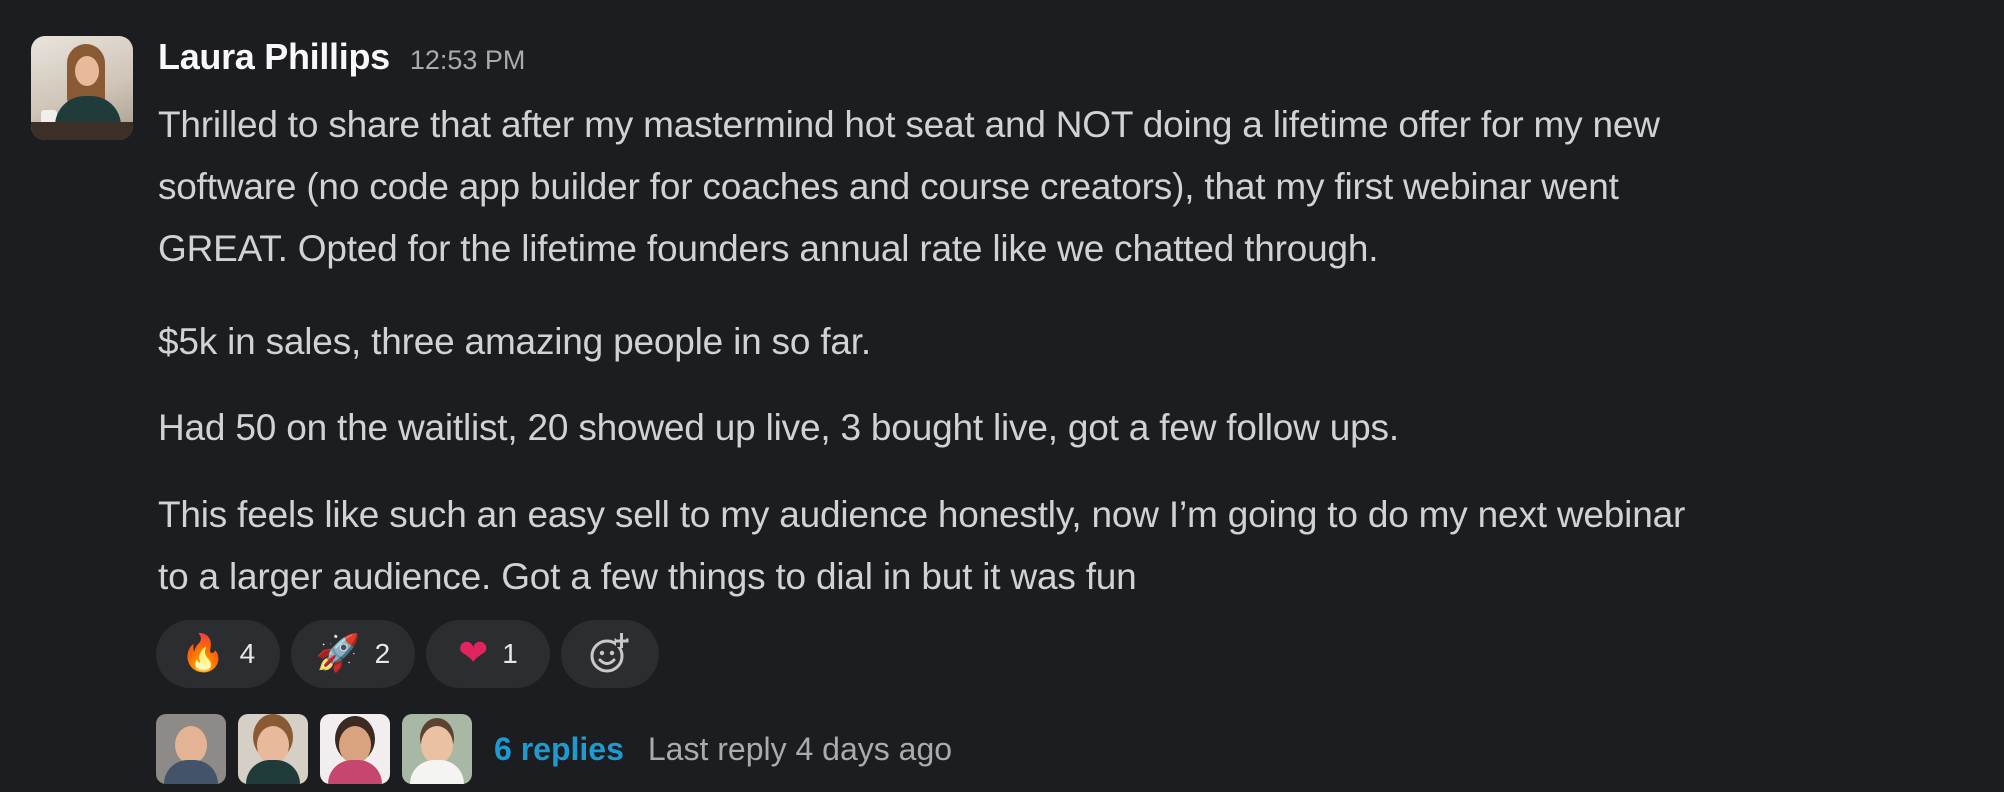 Image resolution: width=2004 pixels, height=792 pixels. What do you see at coordinates (203, 653) in the screenshot?
I see `fire-icon: 🔥` at bounding box center [203, 653].